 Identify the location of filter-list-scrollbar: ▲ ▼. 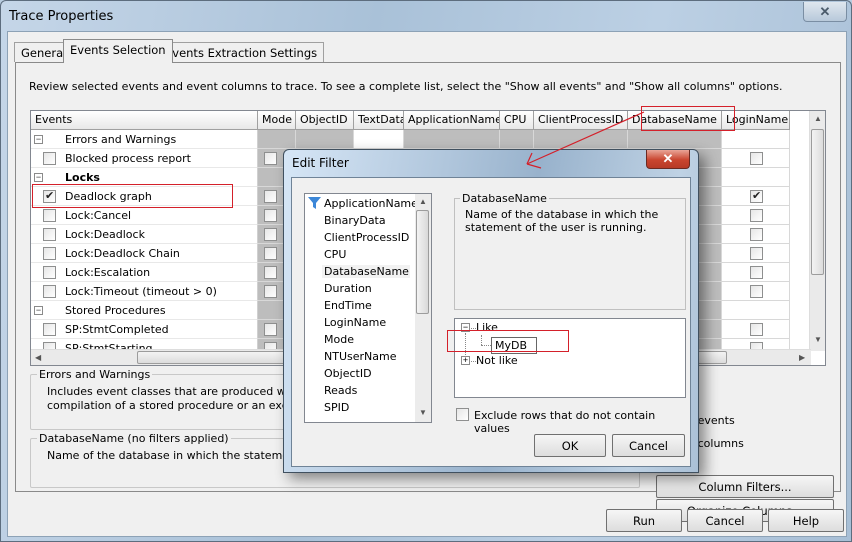
(423, 308).